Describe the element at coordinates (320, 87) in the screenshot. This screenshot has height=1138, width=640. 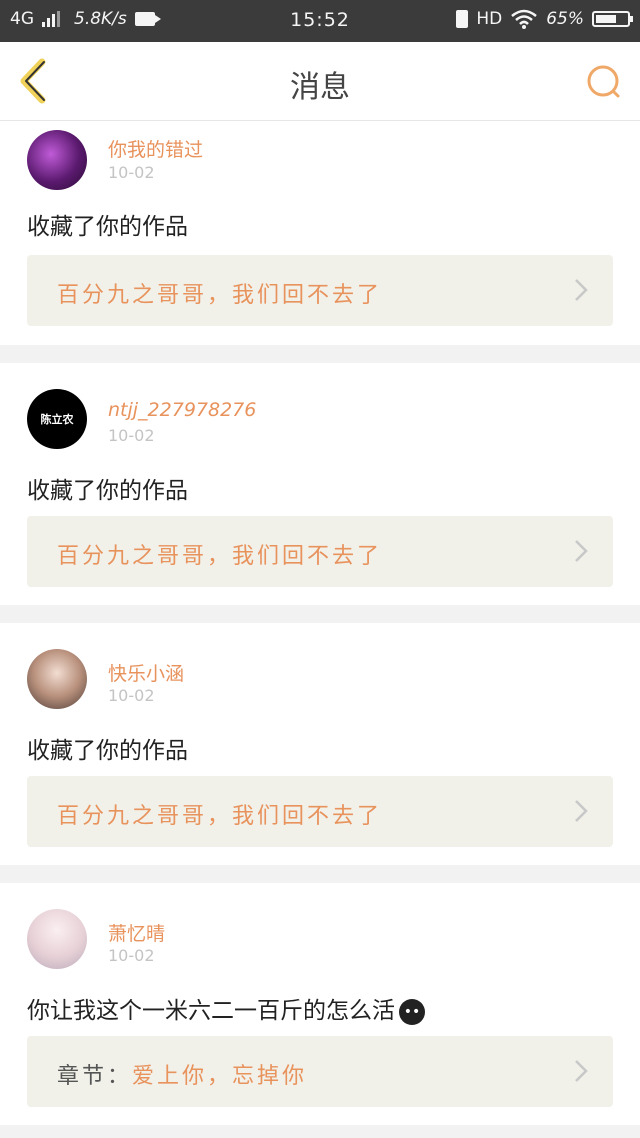
I see `page-title: 消息` at that location.